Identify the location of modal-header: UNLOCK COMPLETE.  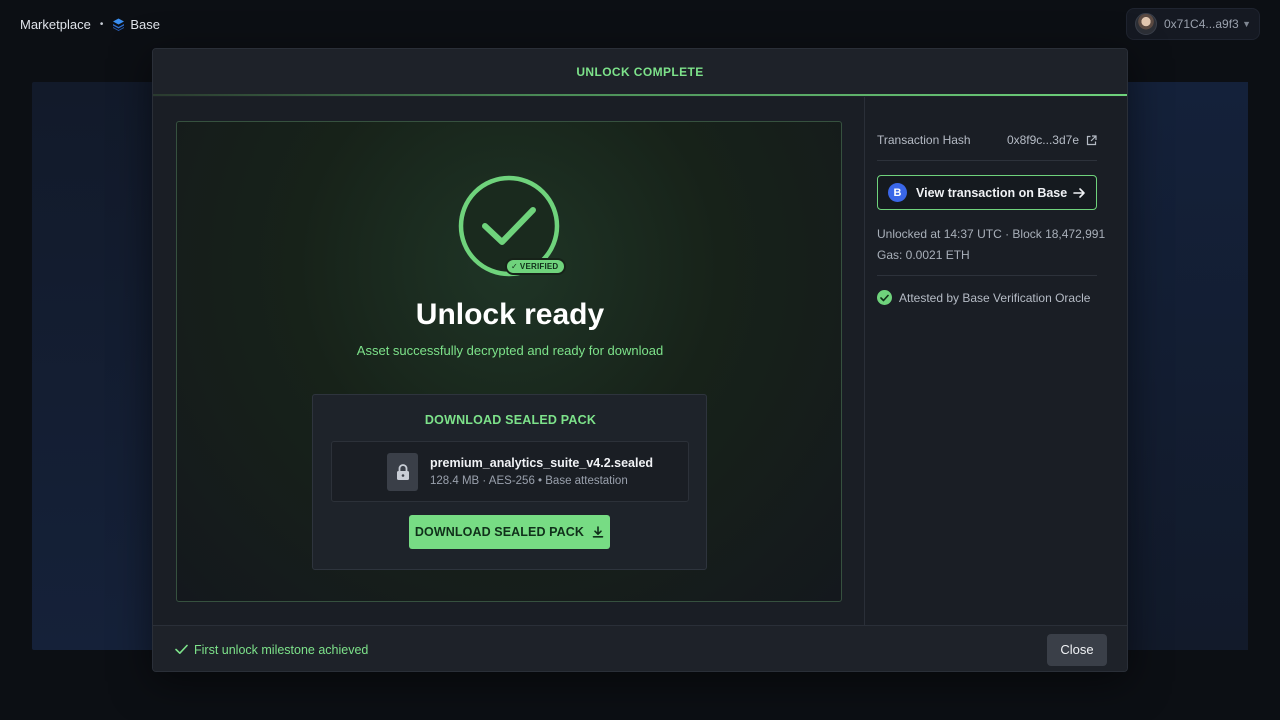
(640, 73).